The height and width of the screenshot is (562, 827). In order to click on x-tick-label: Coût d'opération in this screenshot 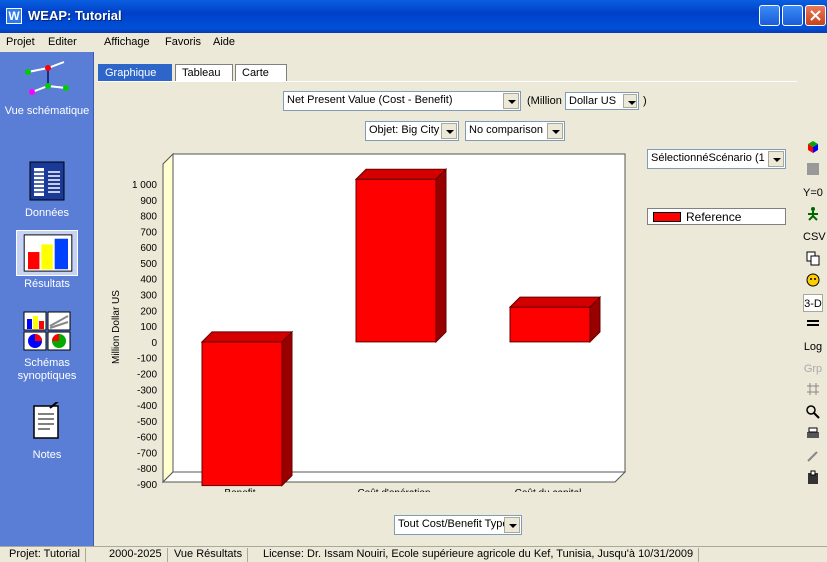, I will do `click(393, 490)`.